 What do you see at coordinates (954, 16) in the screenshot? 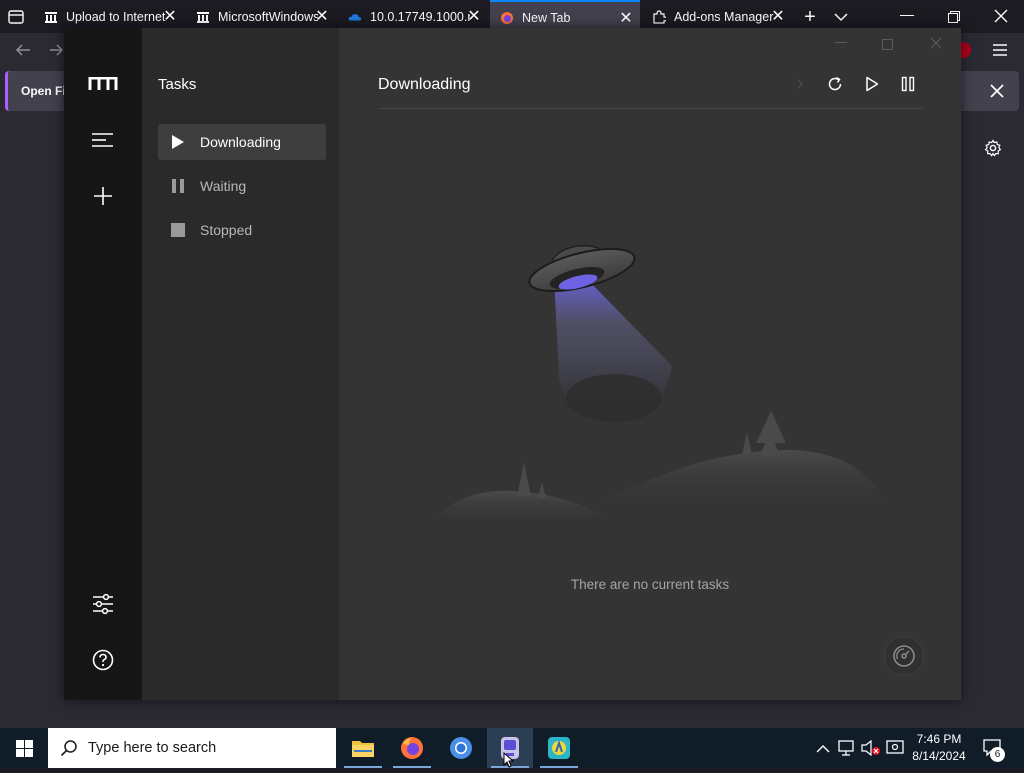
I see `restore-window-icon` at bounding box center [954, 16].